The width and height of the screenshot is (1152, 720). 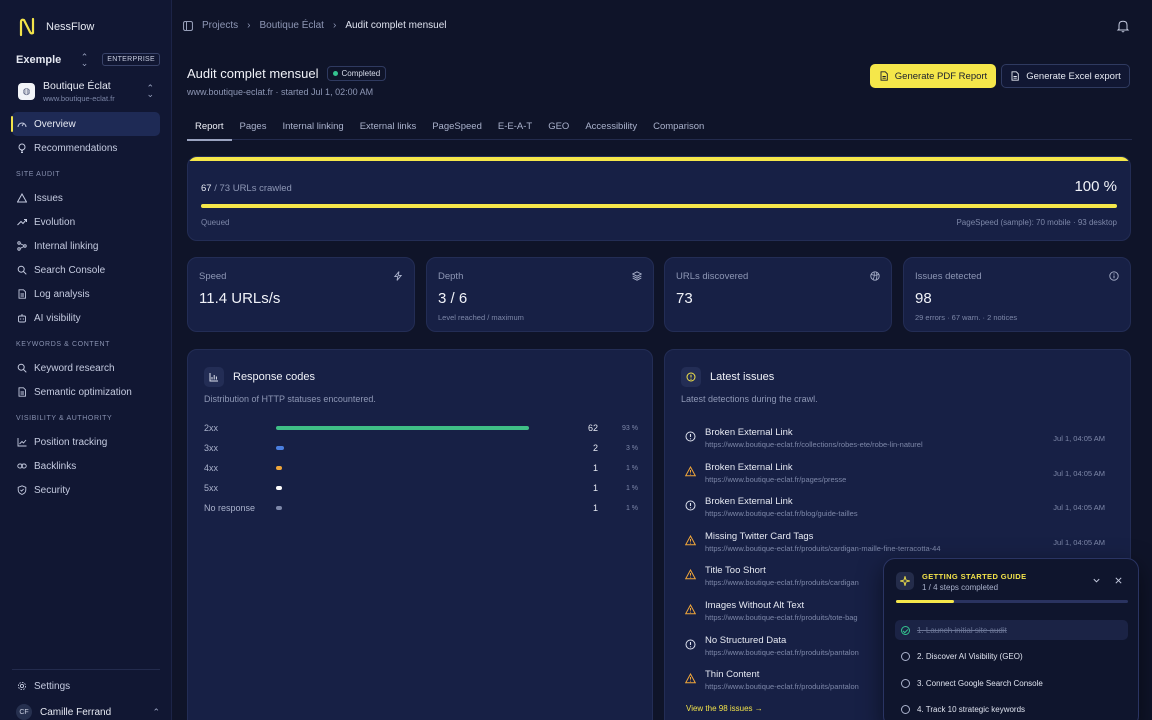 I want to click on sidebar-item-backlinks: Backlinks, so click(x=86, y=466).